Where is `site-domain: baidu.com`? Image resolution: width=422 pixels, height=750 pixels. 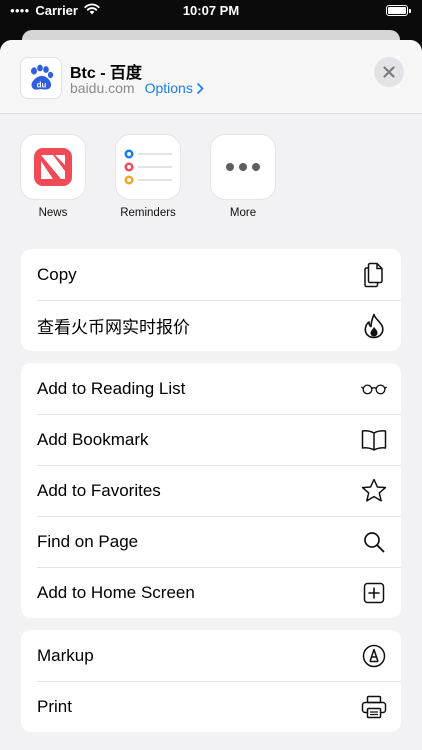 site-domain: baidu.com is located at coordinates (102, 88).